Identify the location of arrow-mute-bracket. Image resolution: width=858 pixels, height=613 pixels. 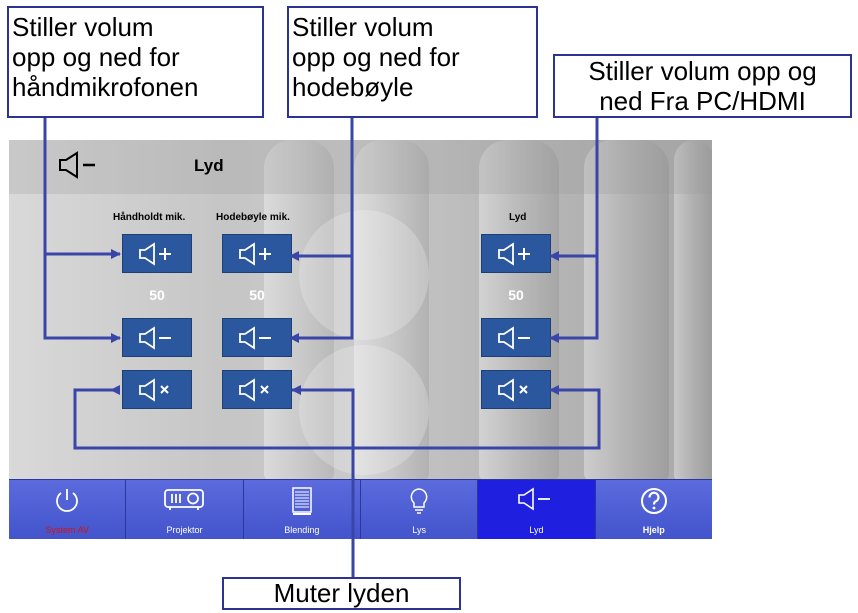
(337, 417).